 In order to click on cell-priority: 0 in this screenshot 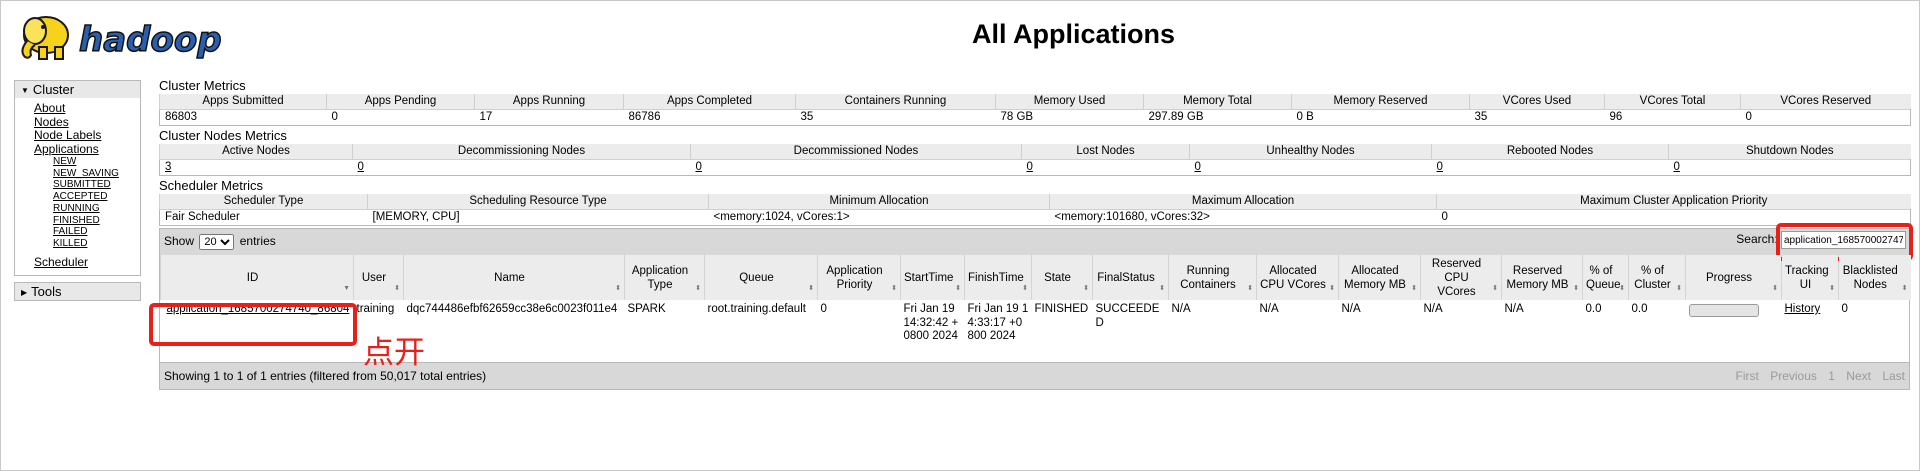, I will do `click(823, 309)`.